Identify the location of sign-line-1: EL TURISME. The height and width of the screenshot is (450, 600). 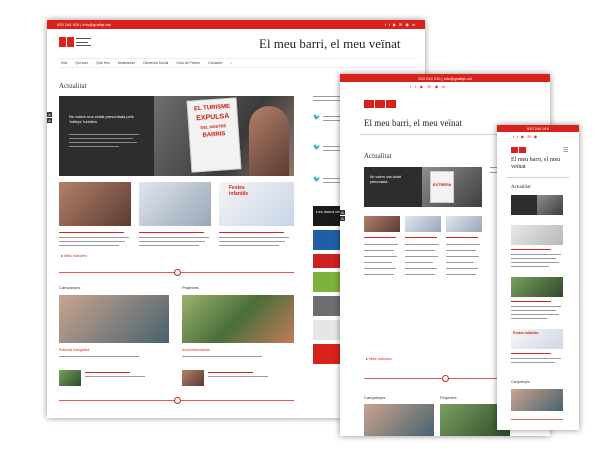
(212, 108).